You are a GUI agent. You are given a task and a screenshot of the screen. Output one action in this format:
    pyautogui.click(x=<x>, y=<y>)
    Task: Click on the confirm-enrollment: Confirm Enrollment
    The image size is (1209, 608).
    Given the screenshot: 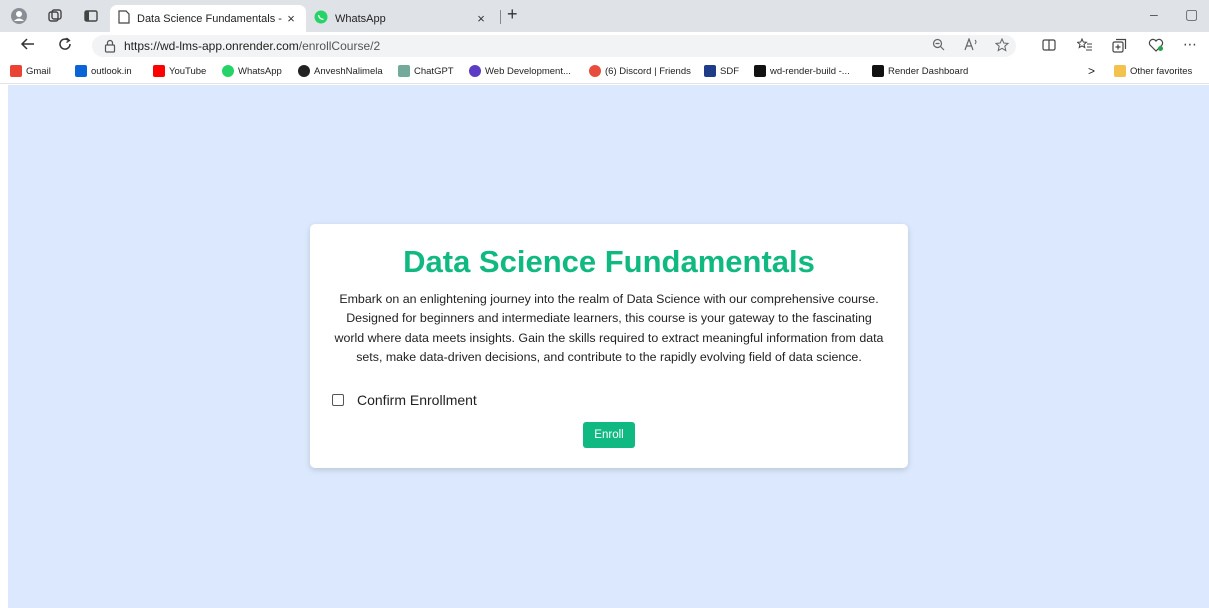 What is the action you would take?
    pyautogui.click(x=404, y=400)
    